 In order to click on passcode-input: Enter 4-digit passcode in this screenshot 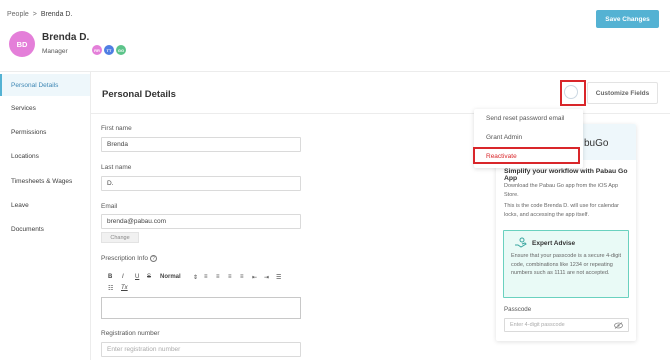, I will do `click(566, 325)`.